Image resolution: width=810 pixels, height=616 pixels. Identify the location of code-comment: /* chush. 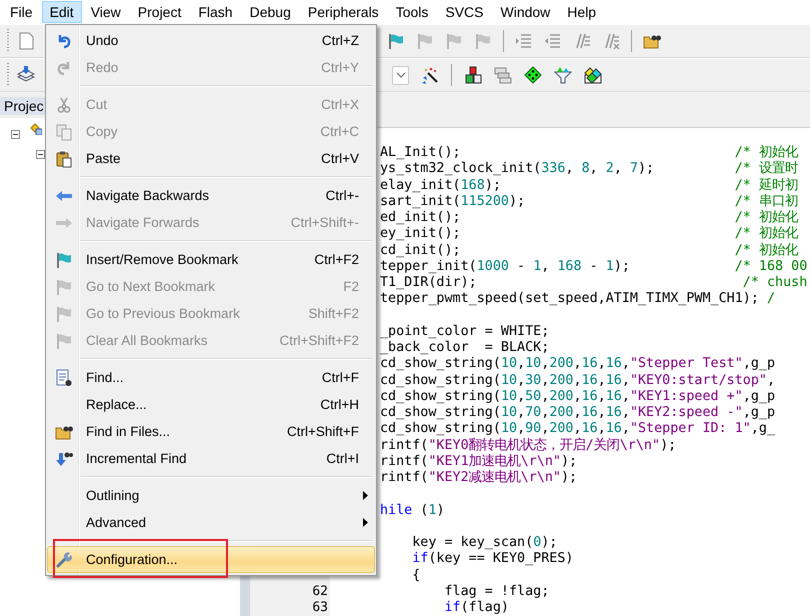
(775, 283).